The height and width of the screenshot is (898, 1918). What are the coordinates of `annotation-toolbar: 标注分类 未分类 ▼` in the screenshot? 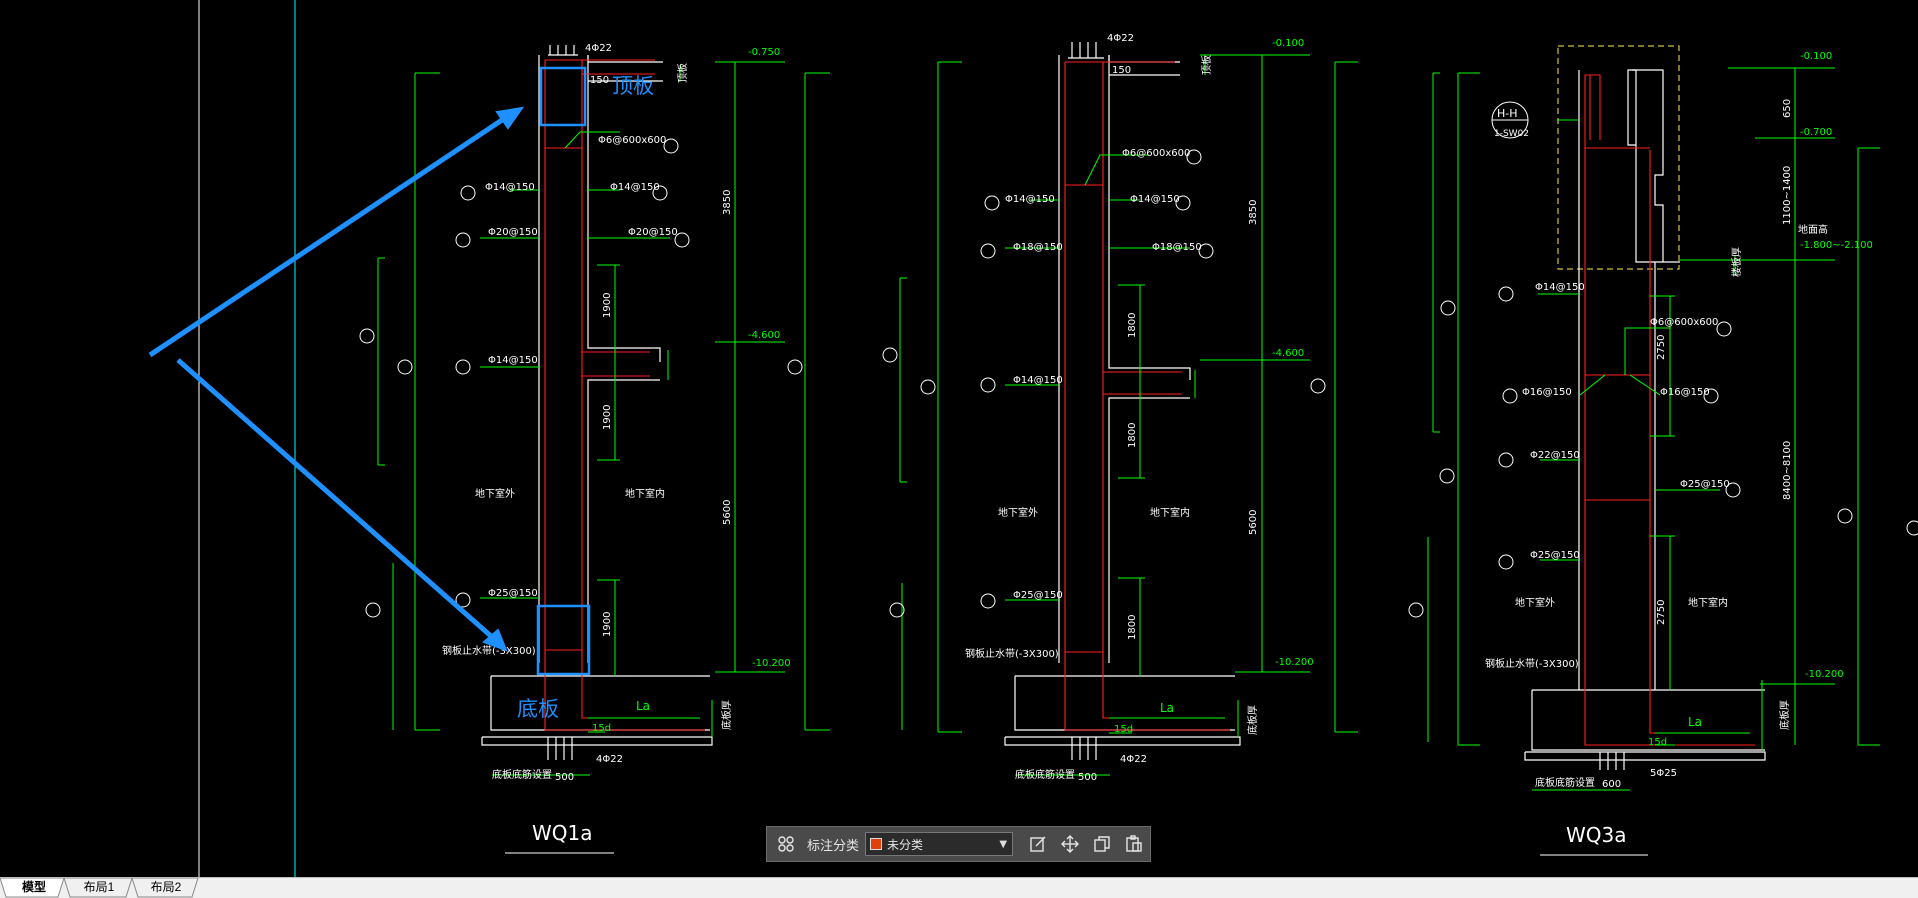 It's located at (958, 844).